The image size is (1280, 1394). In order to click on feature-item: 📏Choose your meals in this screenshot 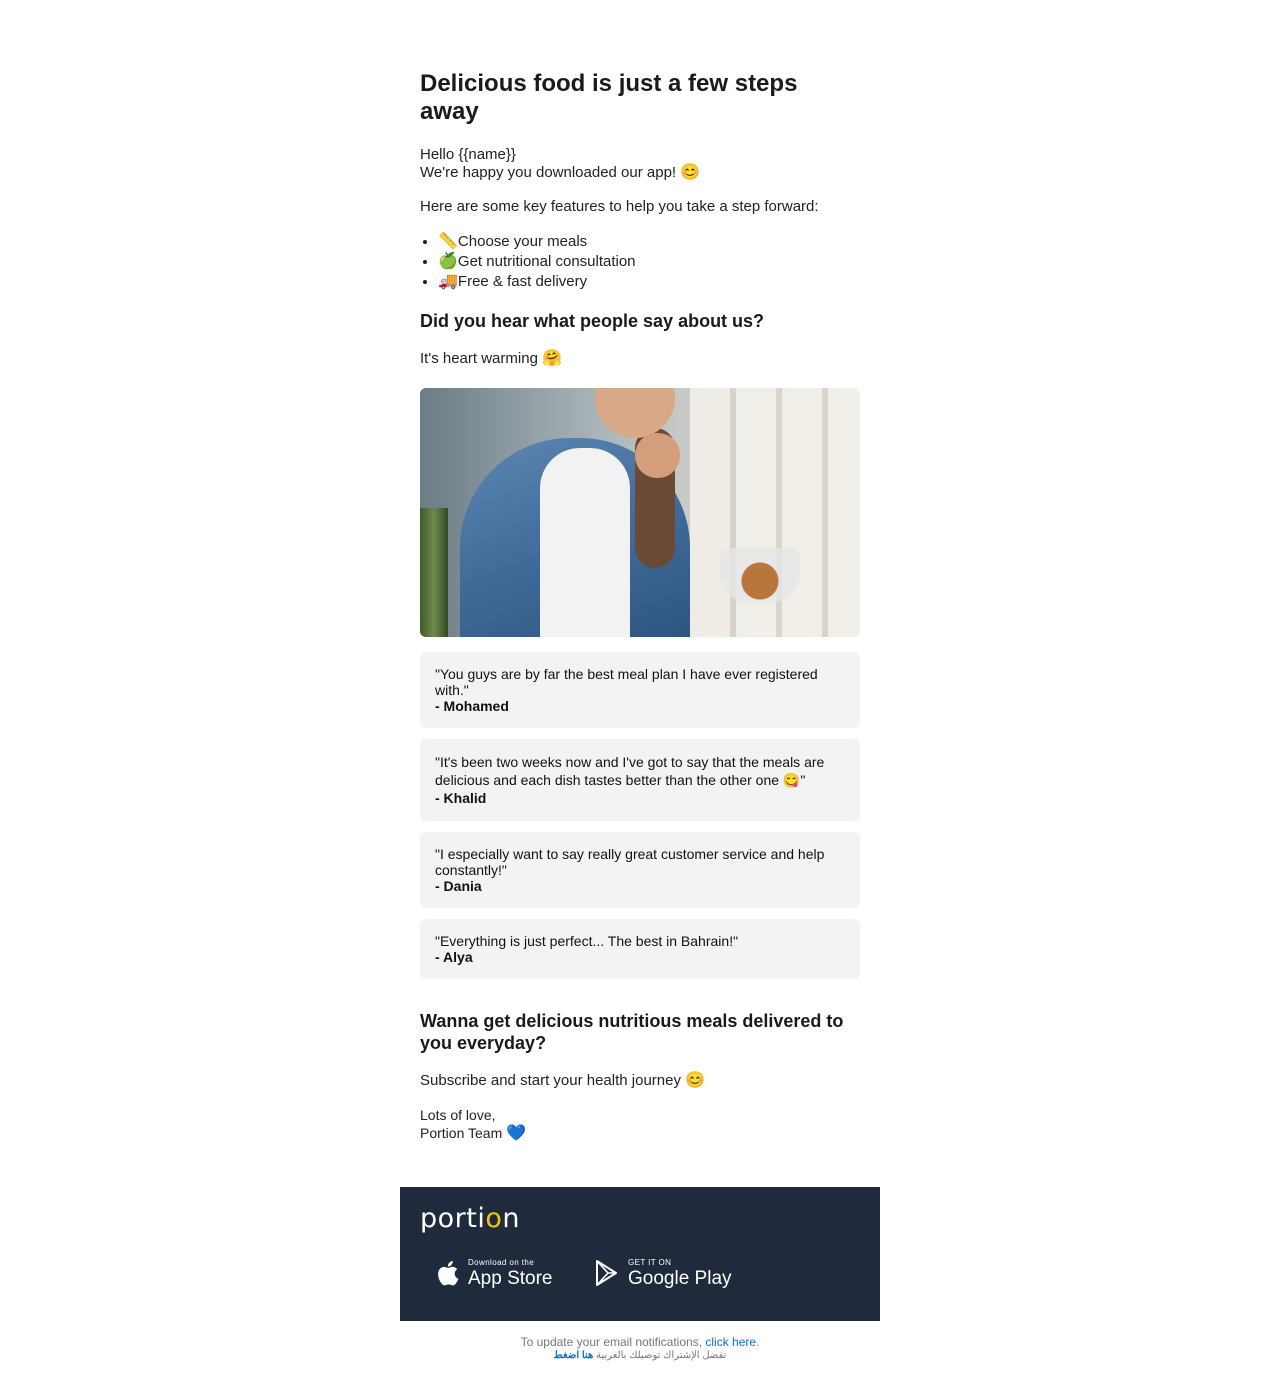, I will do `click(649, 242)`.